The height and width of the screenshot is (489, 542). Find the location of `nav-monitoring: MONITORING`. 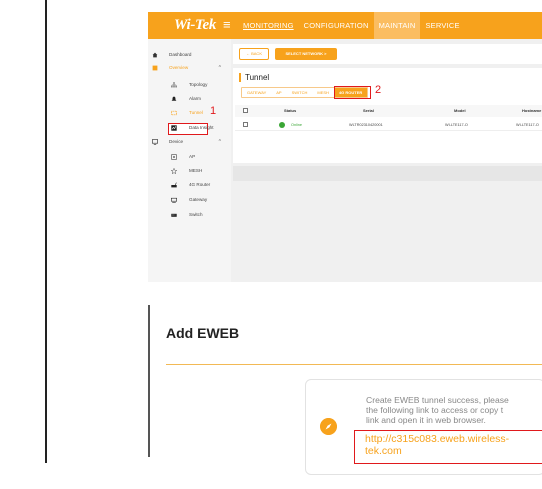

nav-monitoring: MONITORING is located at coordinates (268, 25).